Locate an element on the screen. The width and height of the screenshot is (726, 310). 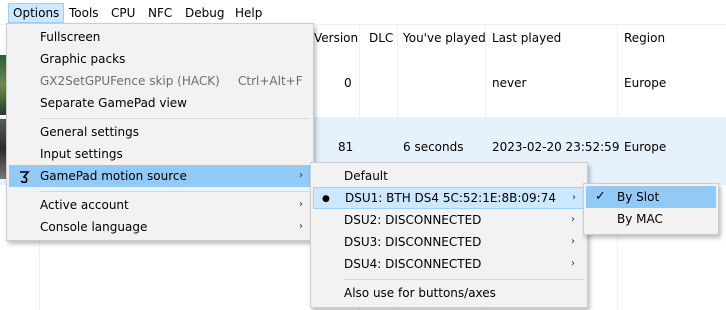
cell-last-played: 2023-02-20 23:52:59 is located at coordinates (556, 147).